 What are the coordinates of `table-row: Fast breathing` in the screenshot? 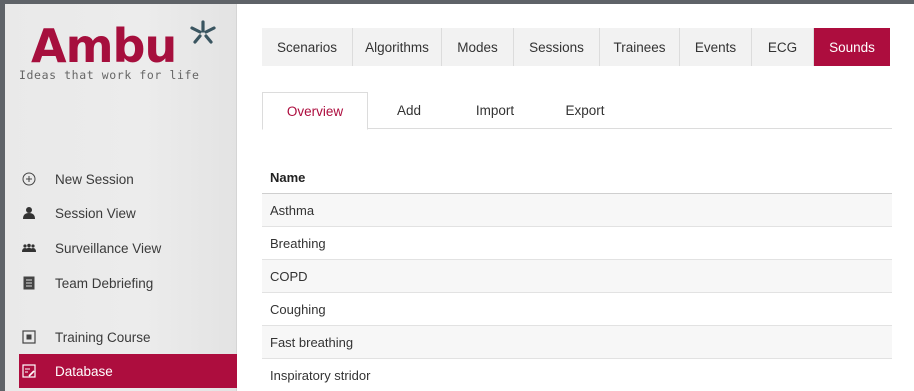 It's located at (577, 342).